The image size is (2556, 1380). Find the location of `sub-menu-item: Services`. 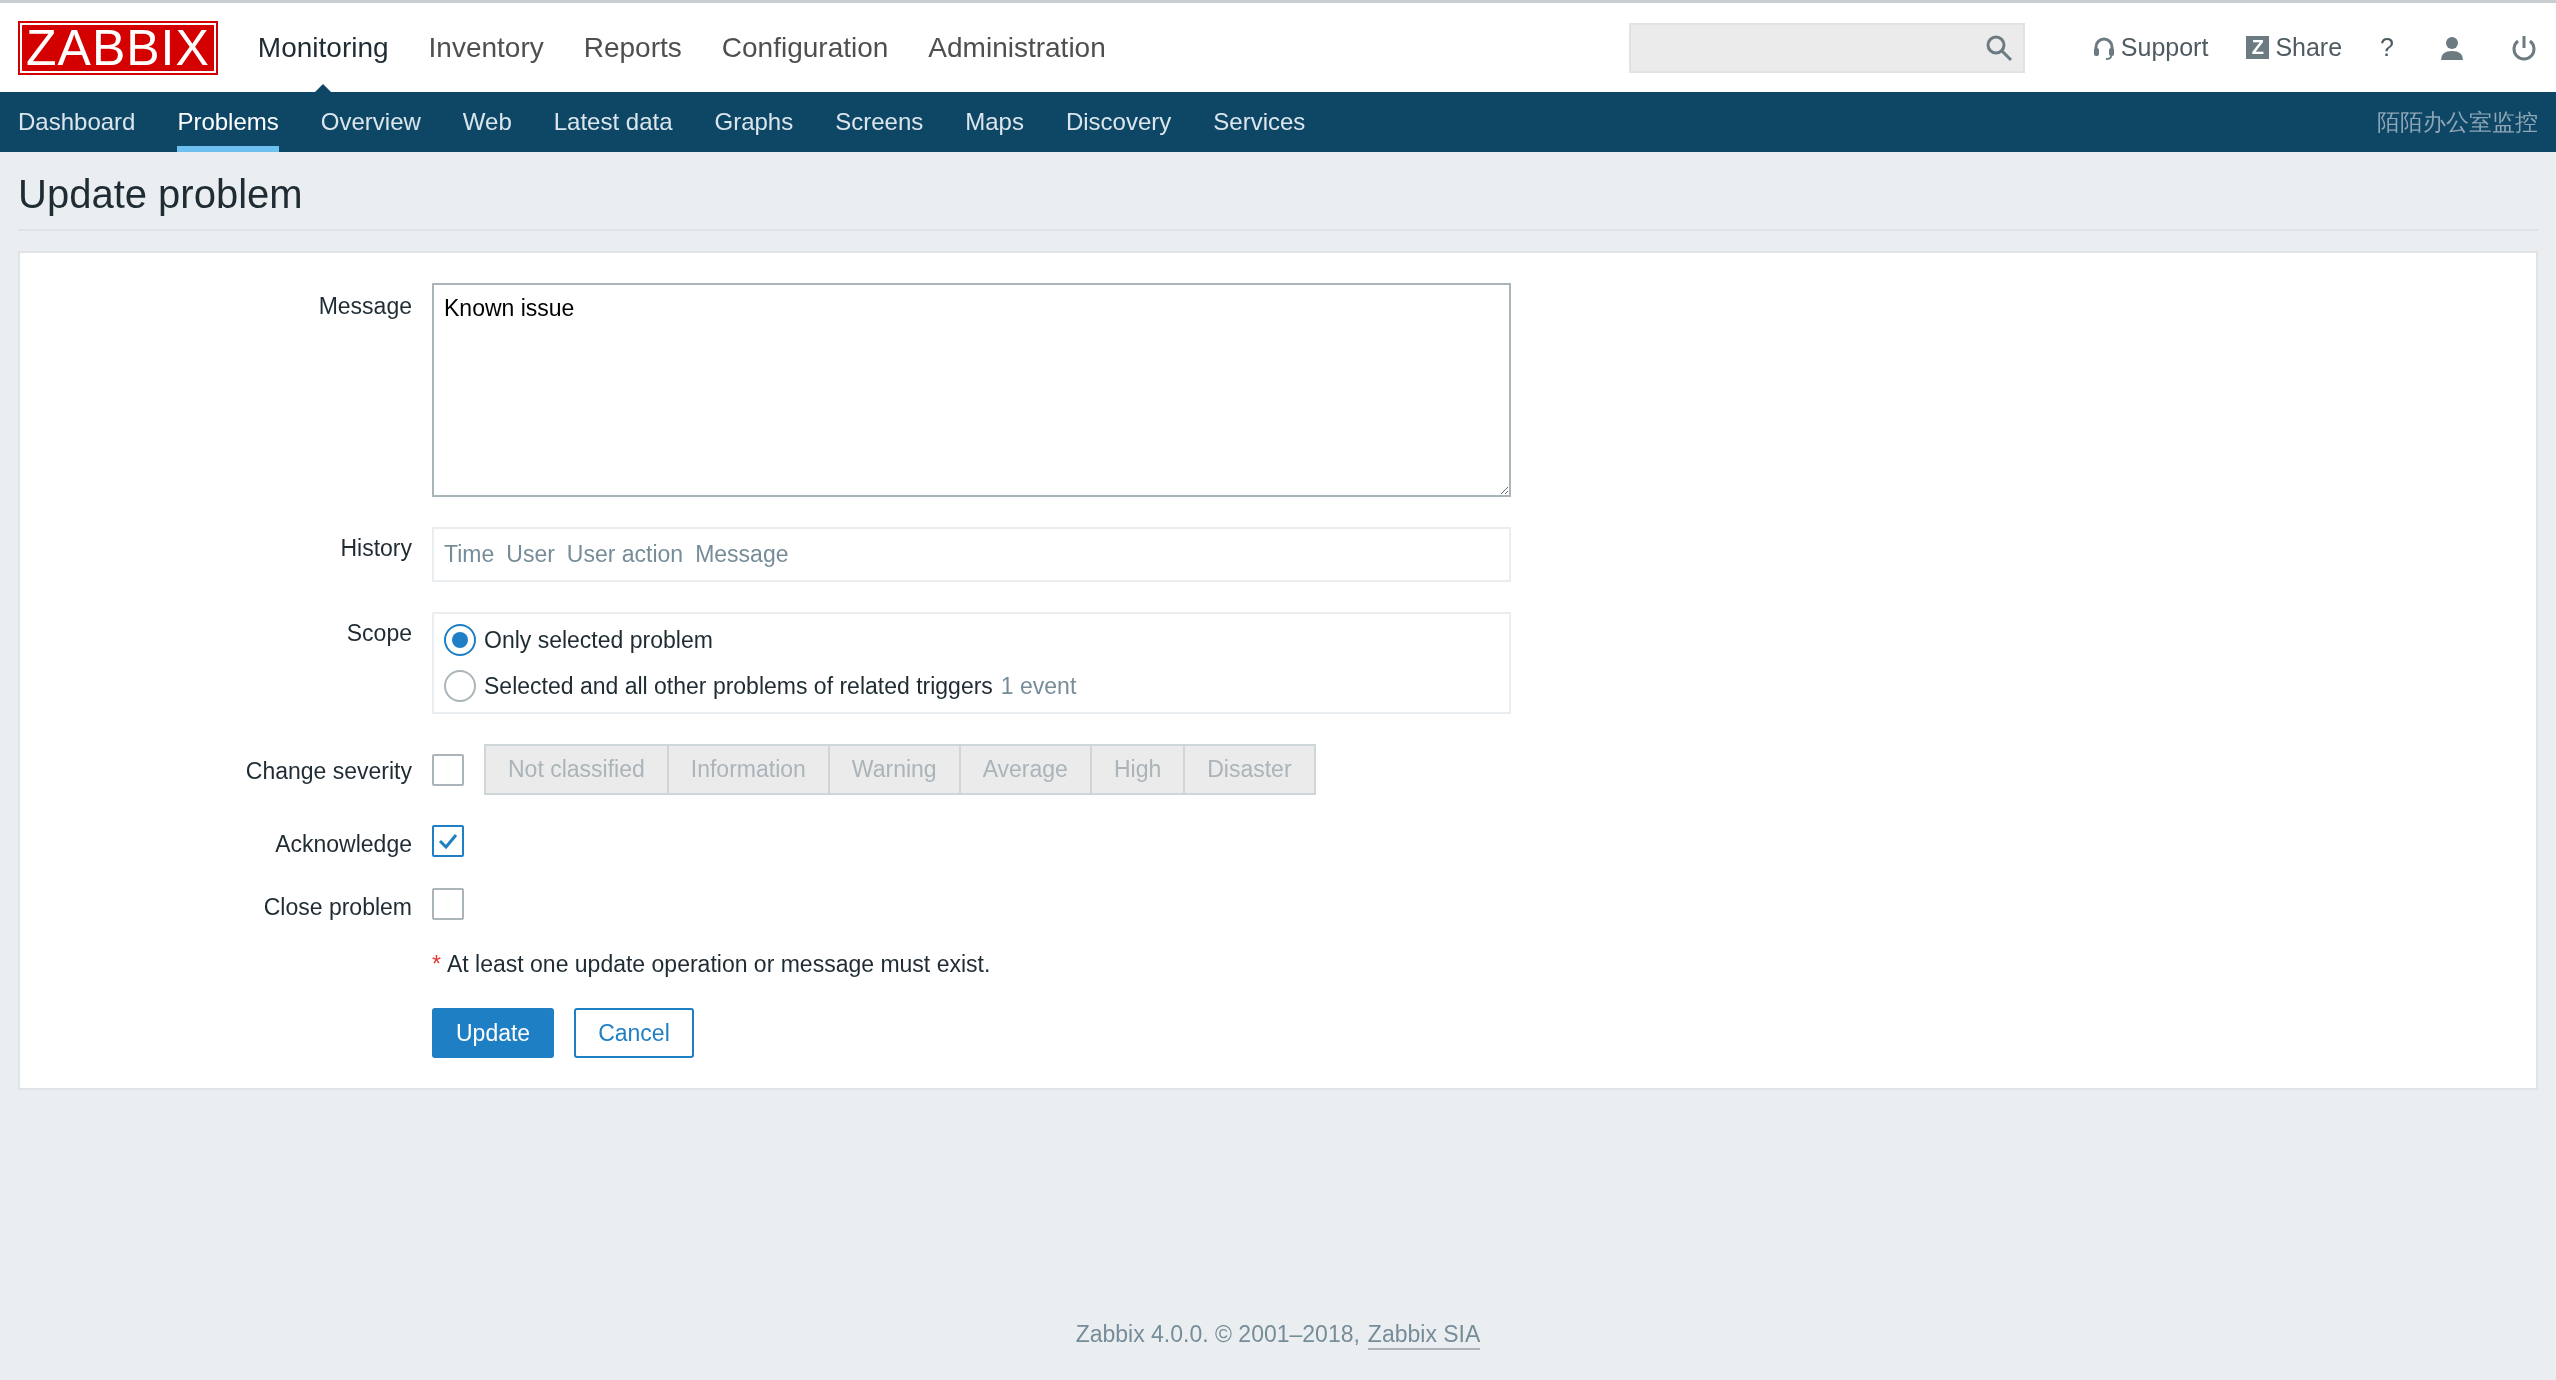

sub-menu-item: Services is located at coordinates (1259, 122).